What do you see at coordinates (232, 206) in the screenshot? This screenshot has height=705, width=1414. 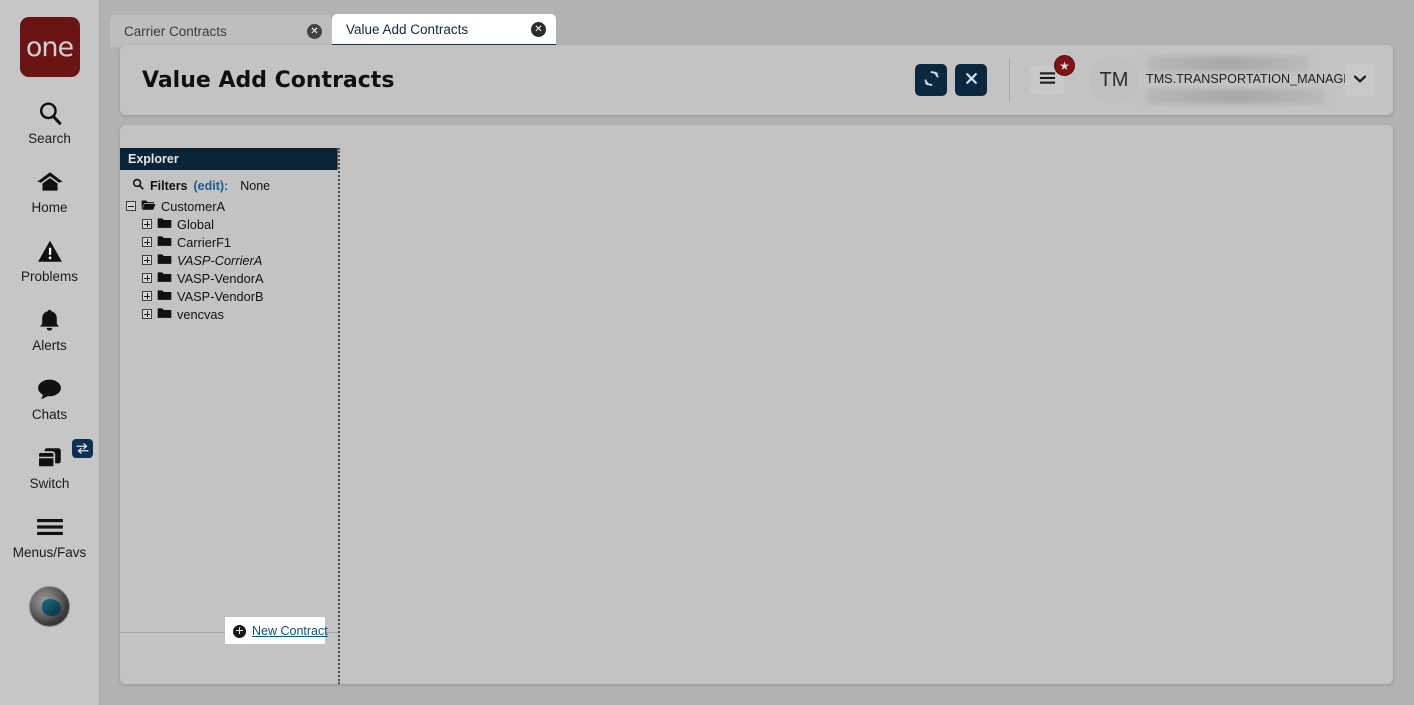 I see `tree-node-customera: CustomerA` at bounding box center [232, 206].